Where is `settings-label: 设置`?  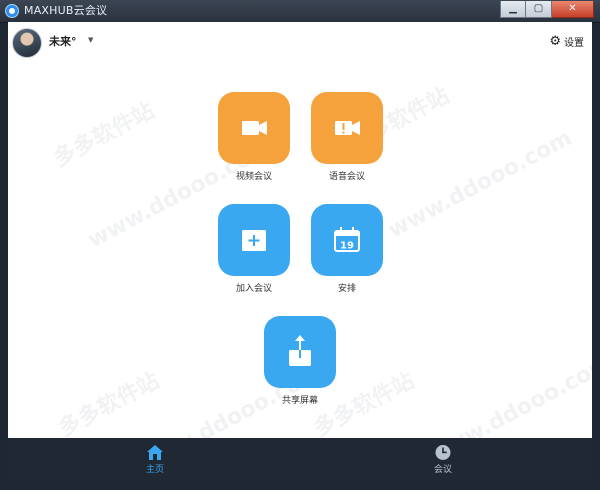
settings-label: 设置 is located at coordinates (574, 43).